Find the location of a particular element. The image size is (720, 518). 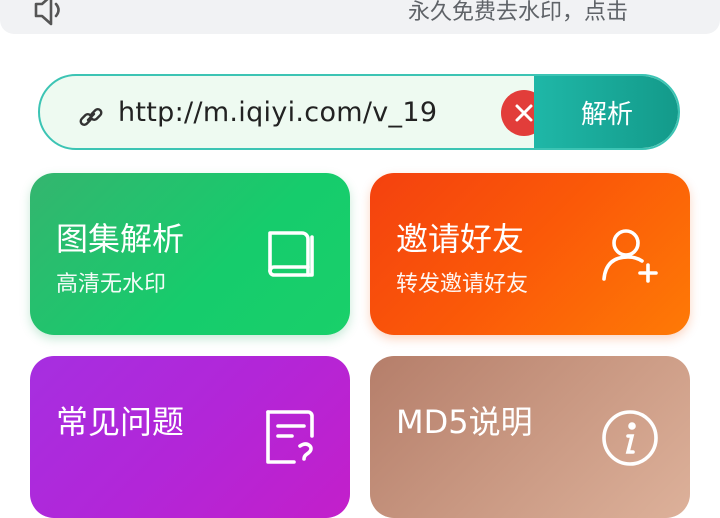

notice-text: 永久免费去水印，点击 is located at coordinates (518, 12).